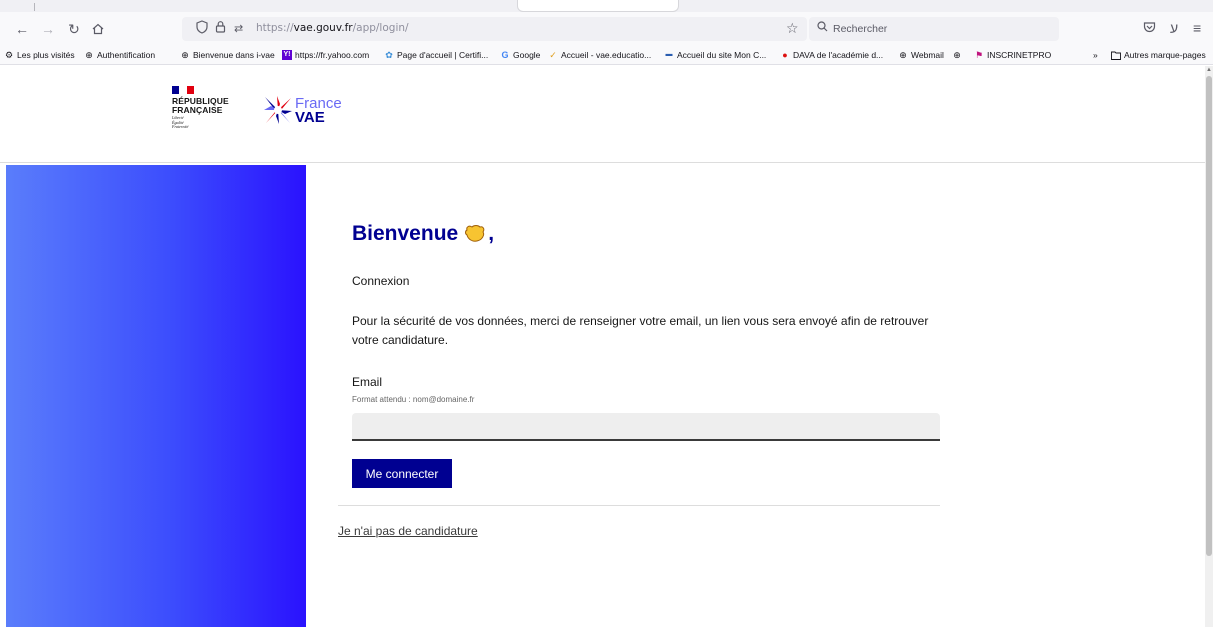  Describe the element at coordinates (1116, 55) in the screenshot. I see `folder-icon` at that location.